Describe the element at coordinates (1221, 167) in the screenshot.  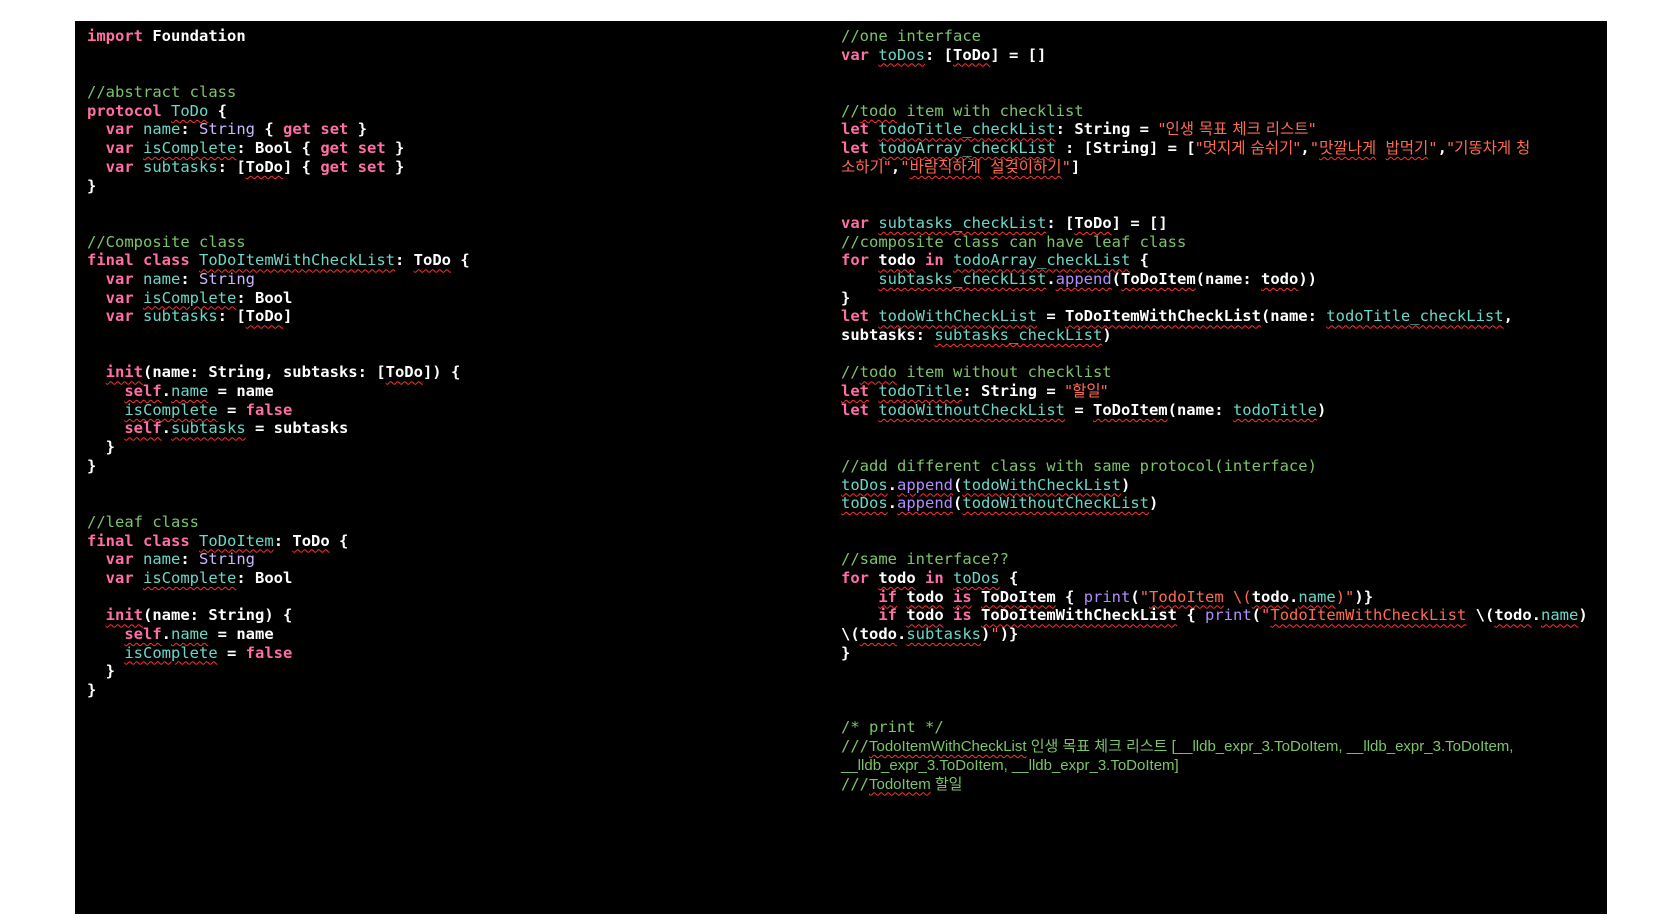
I see `code-line: 소하기","바람직하게 설겆이하기"]` at that location.